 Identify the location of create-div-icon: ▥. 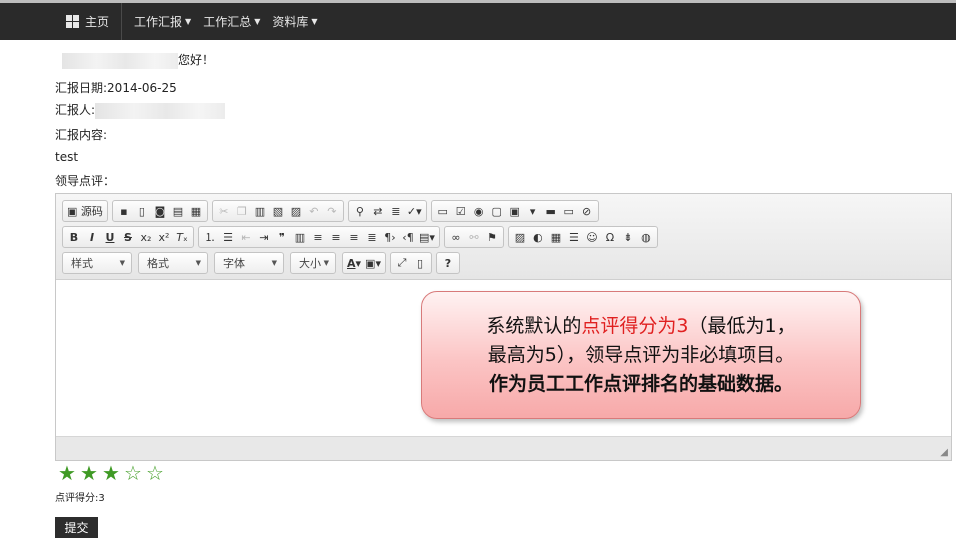
(300, 237).